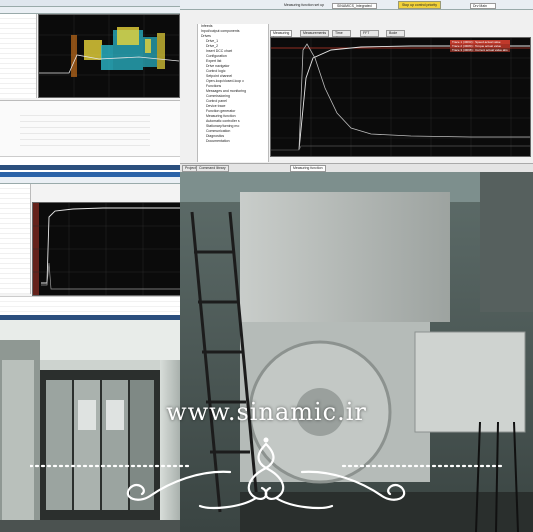 The height and width of the screenshot is (532, 533). I want to click on ornament-flourish, so click(266, 473).